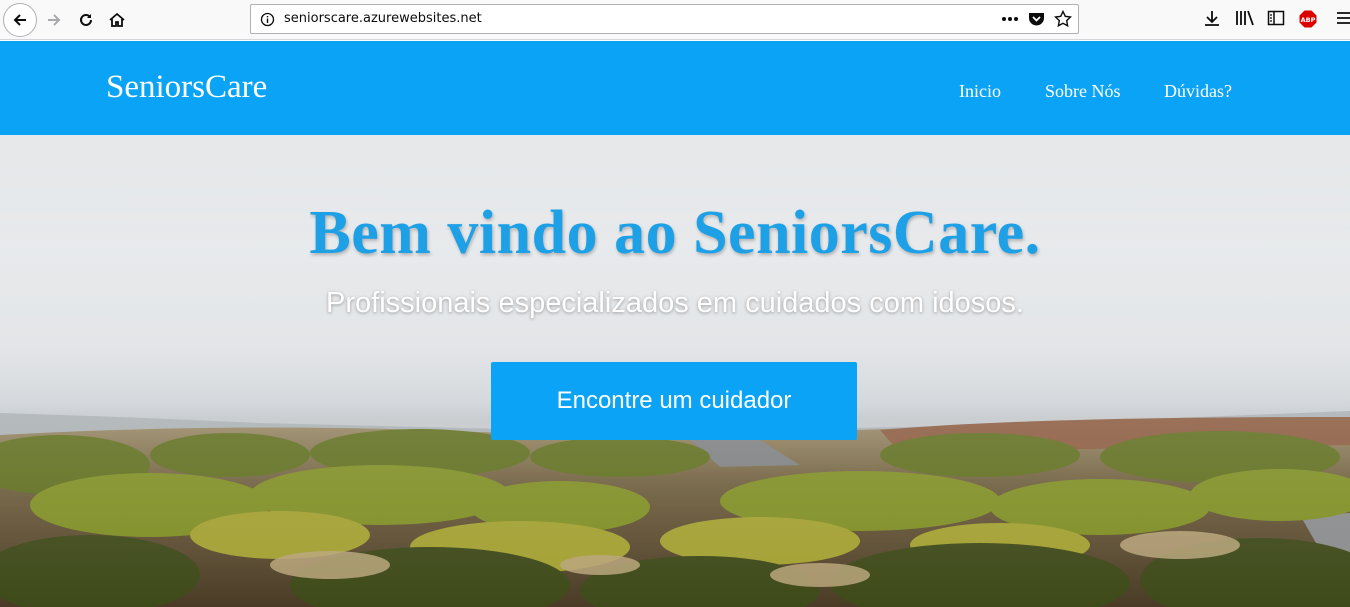 The image size is (1350, 607). I want to click on adblock-icon: ABP, so click(1308, 19).